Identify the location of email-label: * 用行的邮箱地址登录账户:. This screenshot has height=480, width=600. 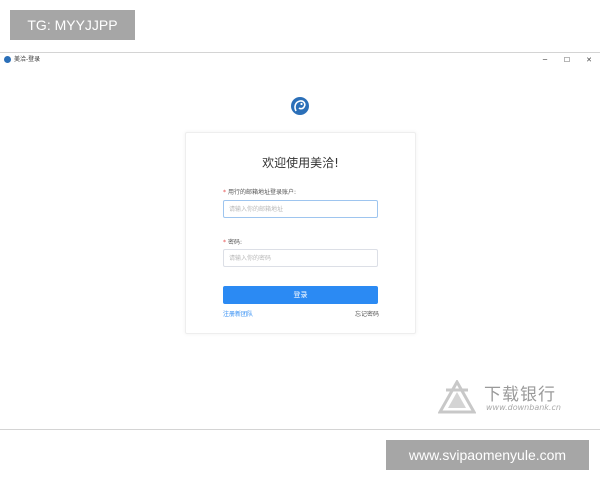
(259, 191).